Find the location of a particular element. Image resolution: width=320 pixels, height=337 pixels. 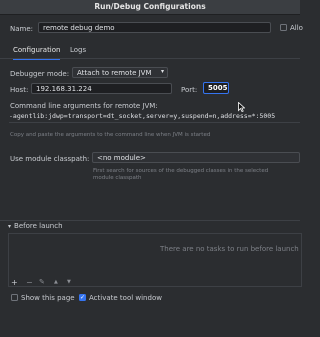

activate-tool-window-checkbox: ✓ is located at coordinates (82, 297).